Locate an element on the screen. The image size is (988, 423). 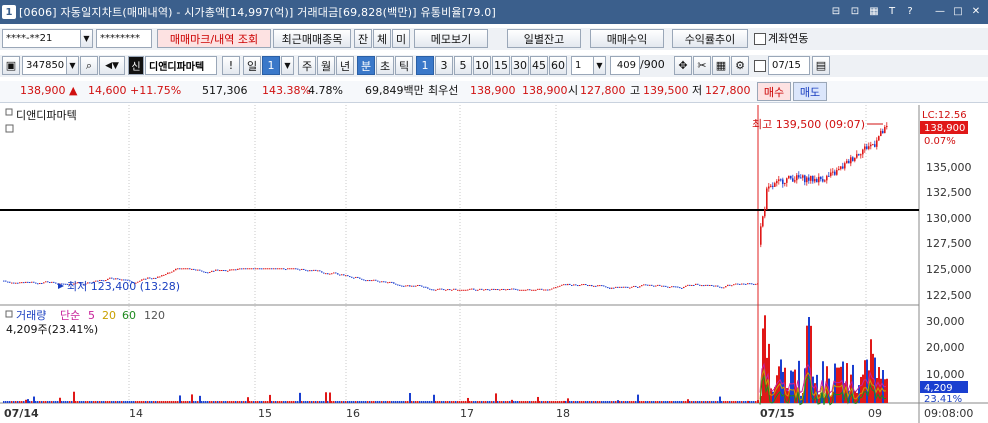
interval-60-button: 60 is located at coordinates (558, 65).